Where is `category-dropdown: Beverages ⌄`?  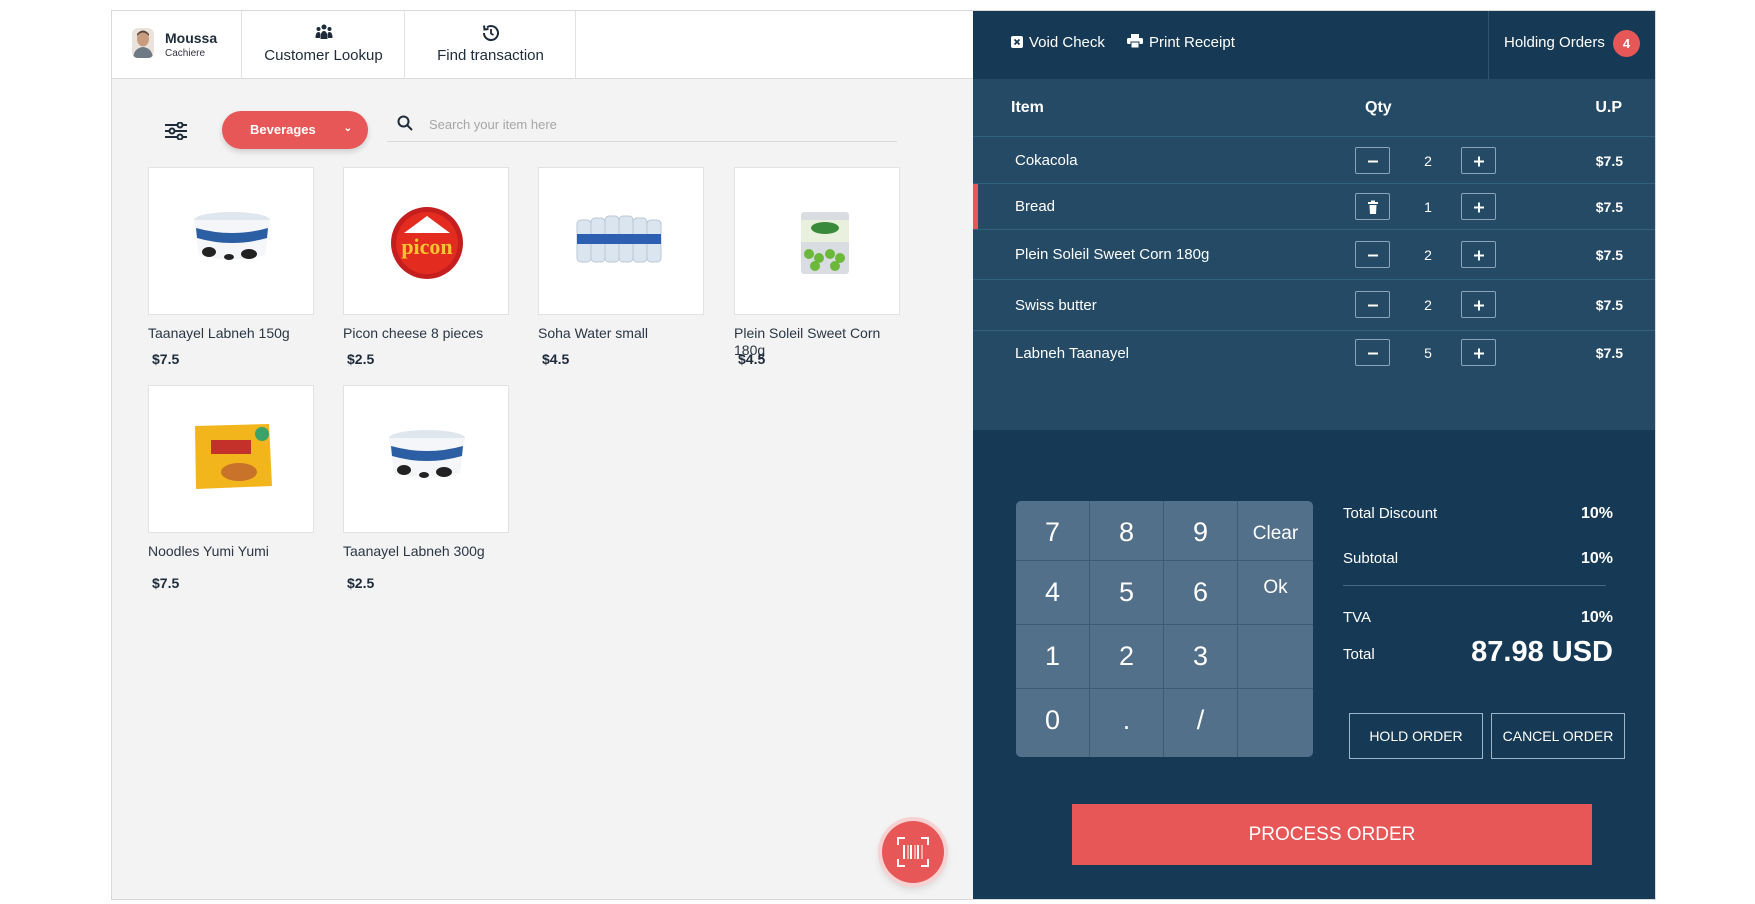
category-dropdown: Beverages ⌄ is located at coordinates (295, 130).